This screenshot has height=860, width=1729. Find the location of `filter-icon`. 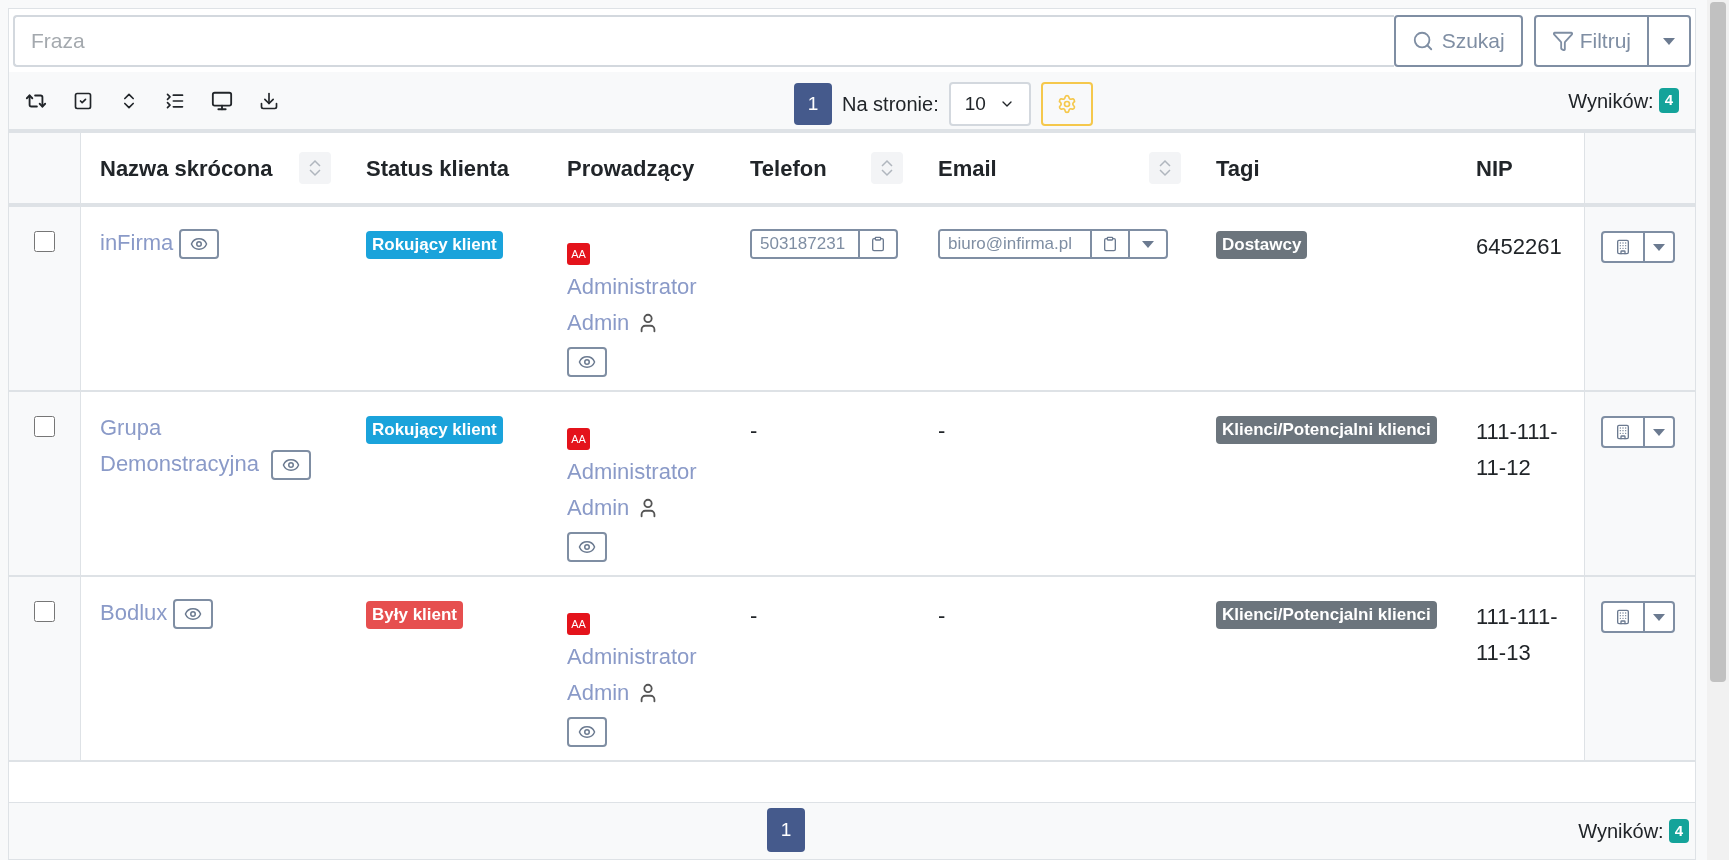

filter-icon is located at coordinates (1562, 41).